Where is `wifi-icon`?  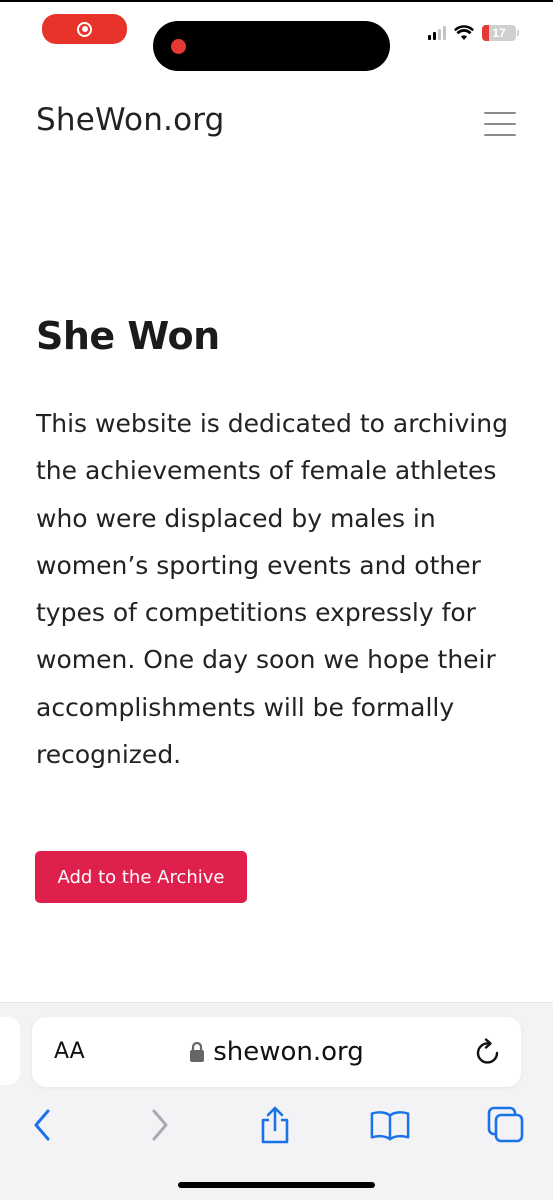 wifi-icon is located at coordinates (464, 32).